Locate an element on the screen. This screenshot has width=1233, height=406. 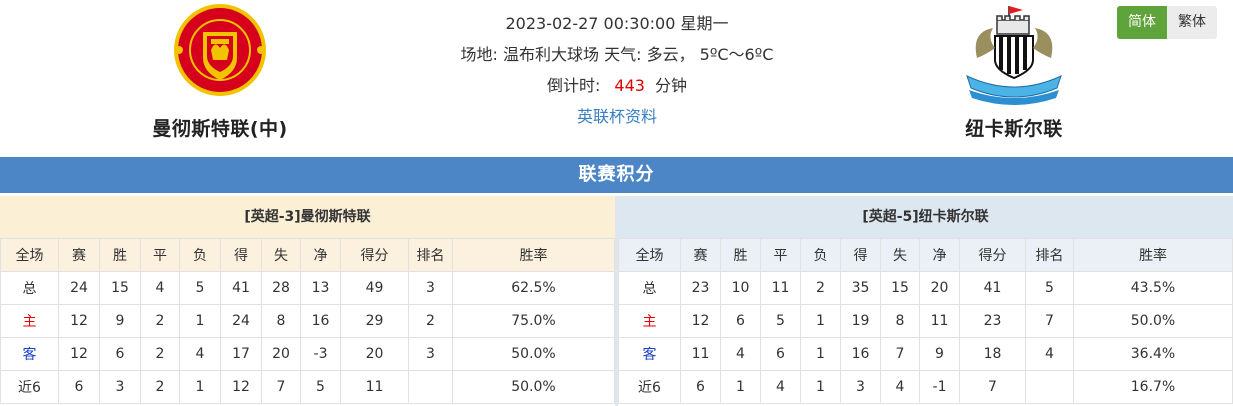
venue-weather: 场地: 温布利大球场 天气: 多云， 5ºC～6ºC is located at coordinates (617, 54).